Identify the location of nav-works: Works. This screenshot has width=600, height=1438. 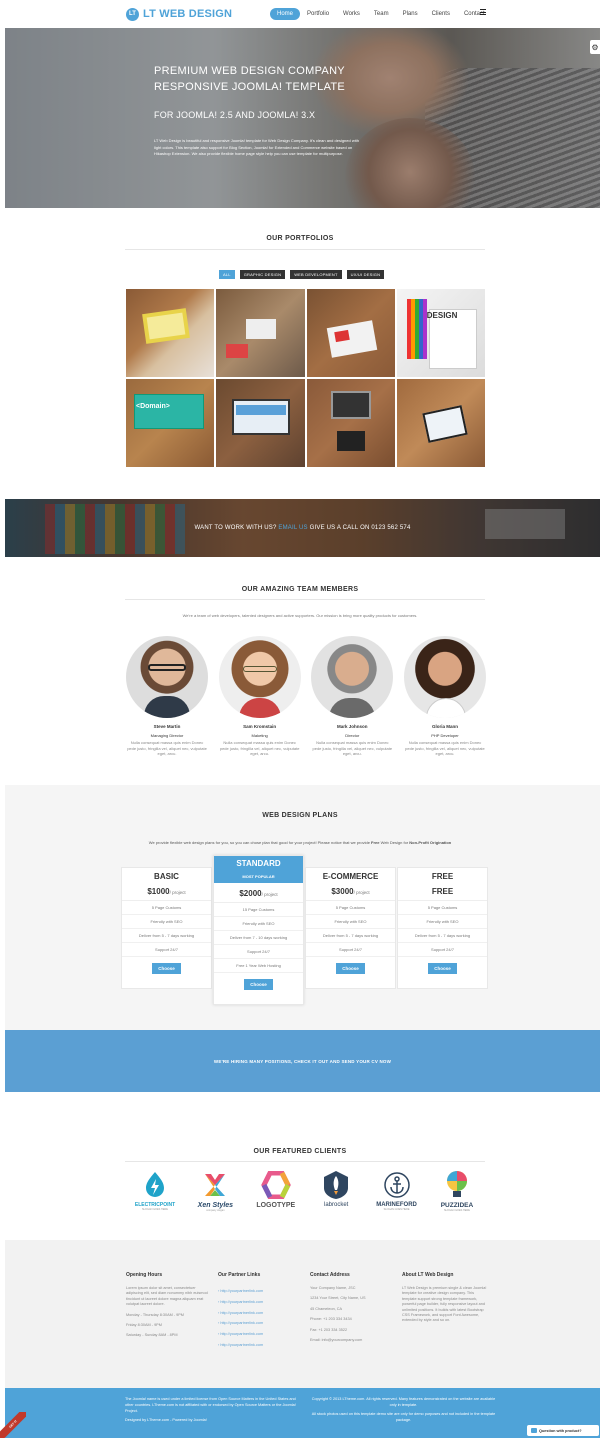
(351, 14).